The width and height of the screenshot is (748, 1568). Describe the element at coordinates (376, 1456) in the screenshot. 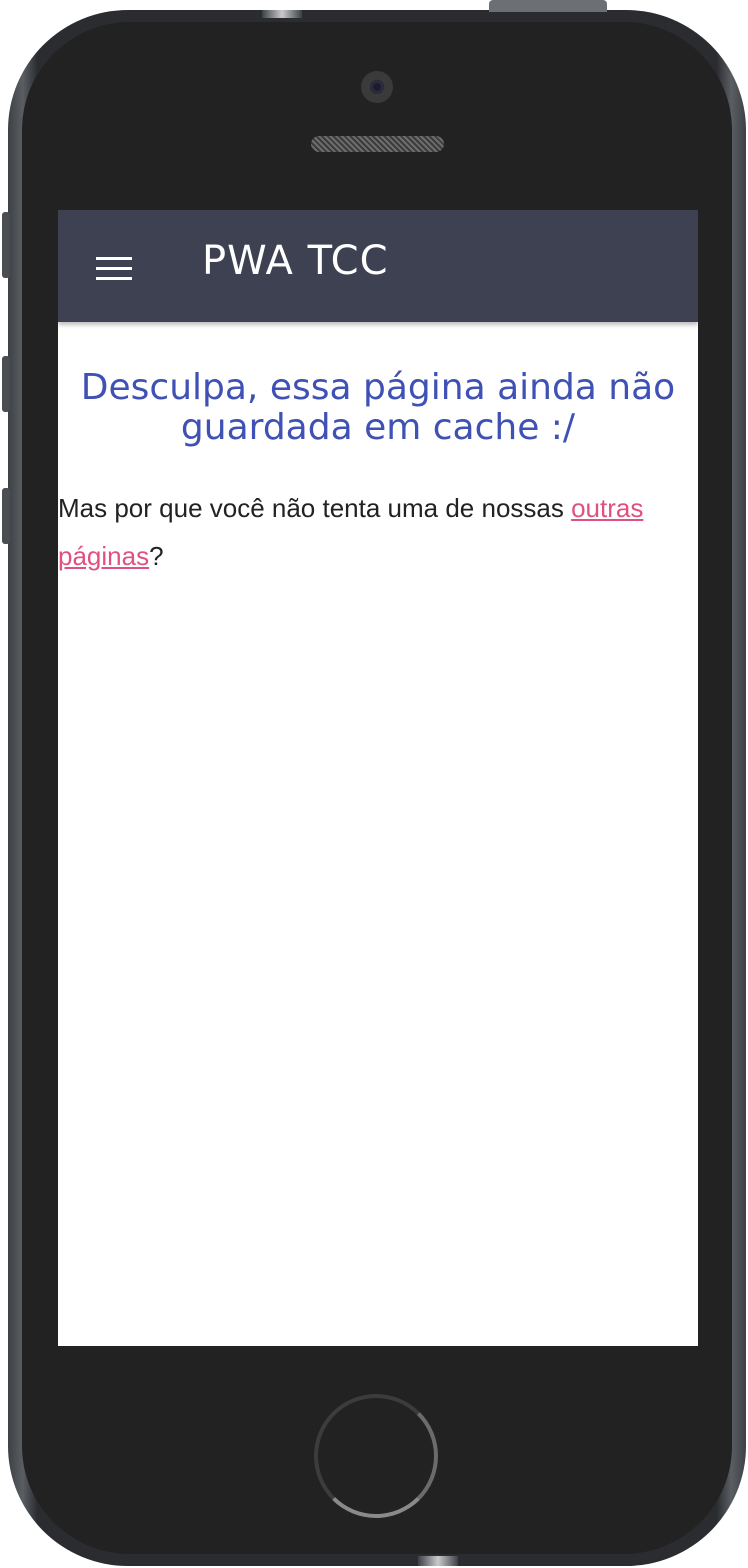

I see `home-button` at that location.